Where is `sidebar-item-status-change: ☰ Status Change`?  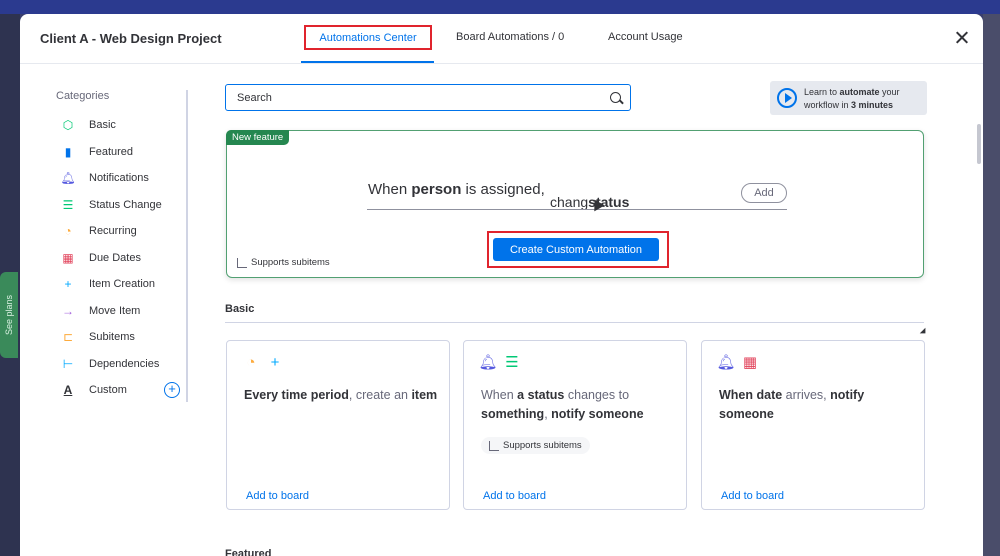 sidebar-item-status-change: ☰ Status Change is located at coordinates (122, 205).